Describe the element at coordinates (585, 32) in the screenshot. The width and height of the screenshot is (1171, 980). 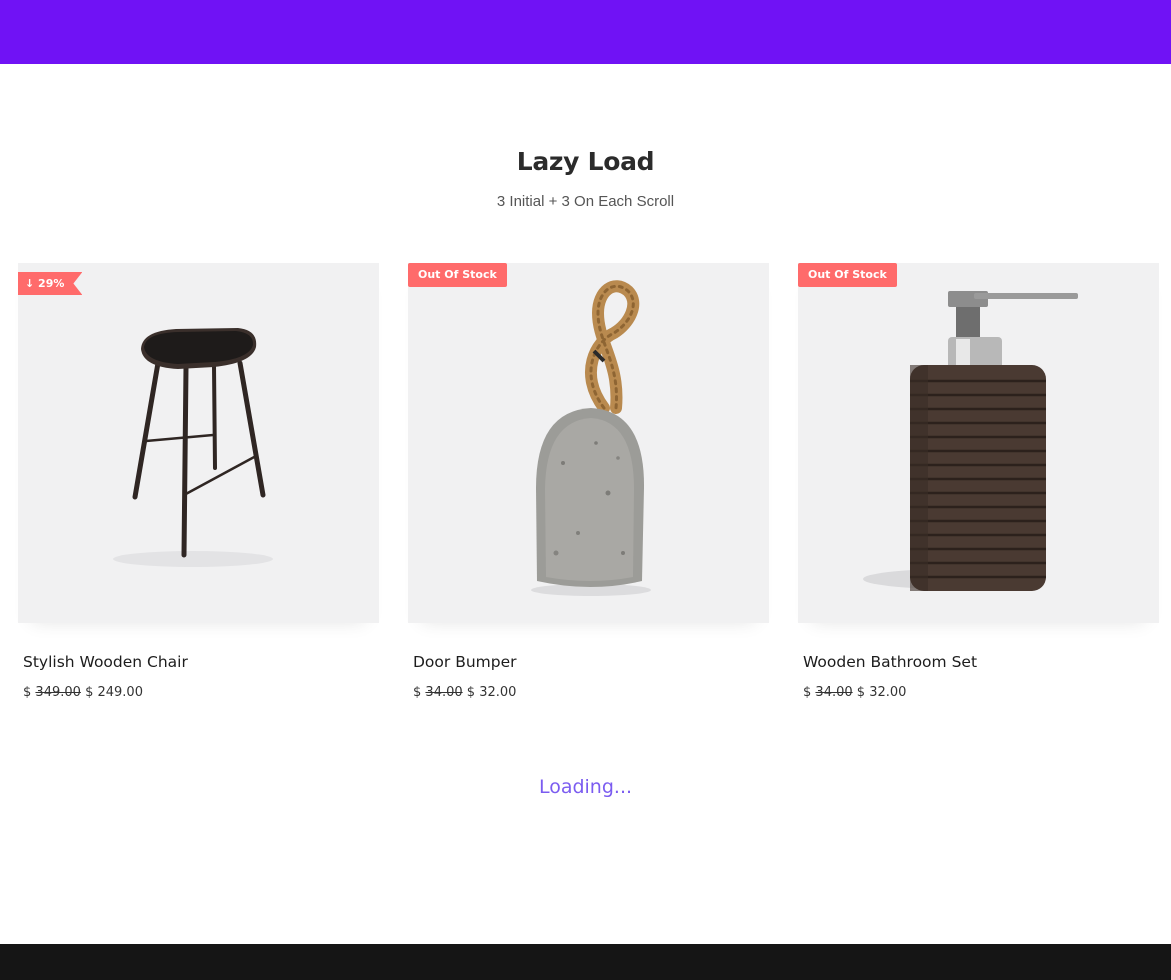
I see `top-header-bar` at that location.